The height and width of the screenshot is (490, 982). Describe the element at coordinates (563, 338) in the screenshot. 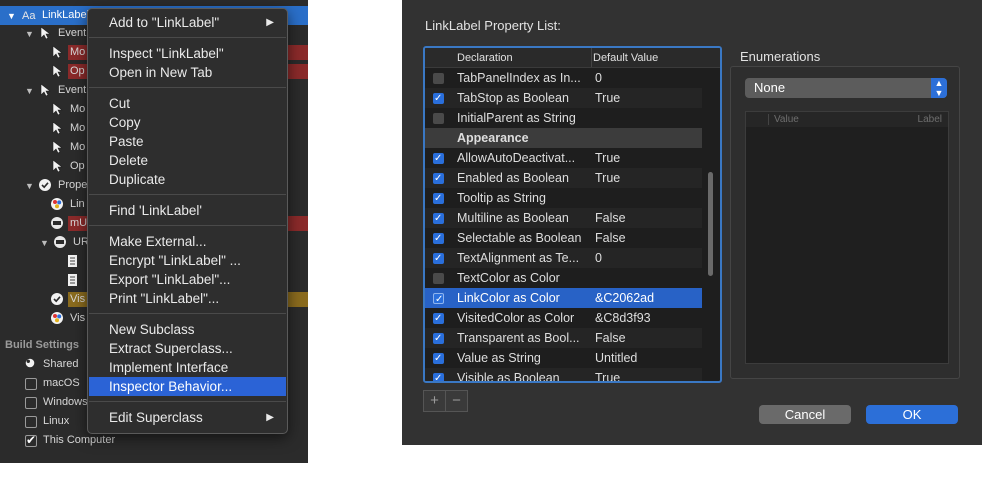

I see `table-row: Transparent as Bool... False` at that location.